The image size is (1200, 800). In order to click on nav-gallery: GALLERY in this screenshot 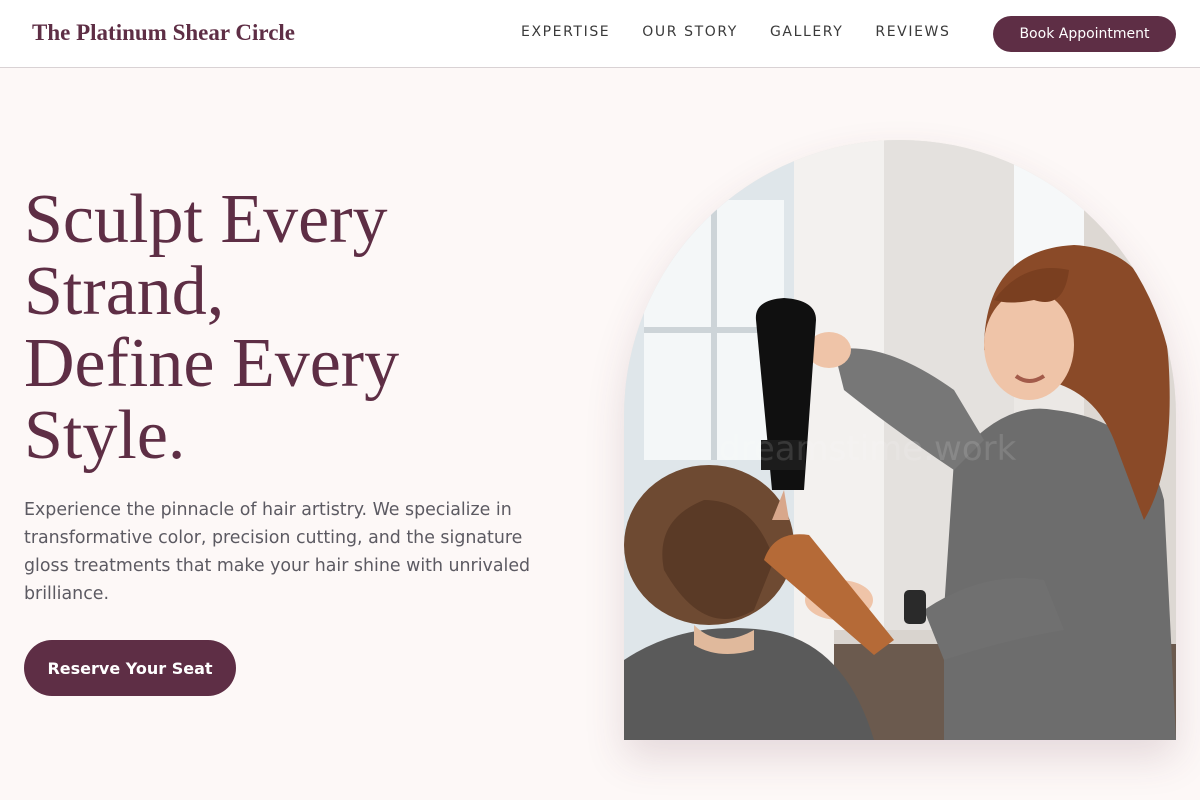, I will do `click(806, 32)`.